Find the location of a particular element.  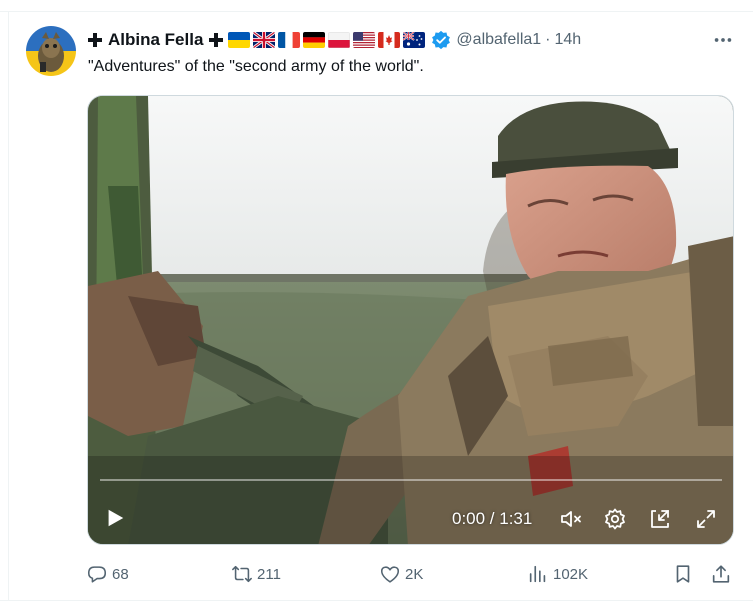

action-bar: 68 211 2K 102K is located at coordinates (412, 574).